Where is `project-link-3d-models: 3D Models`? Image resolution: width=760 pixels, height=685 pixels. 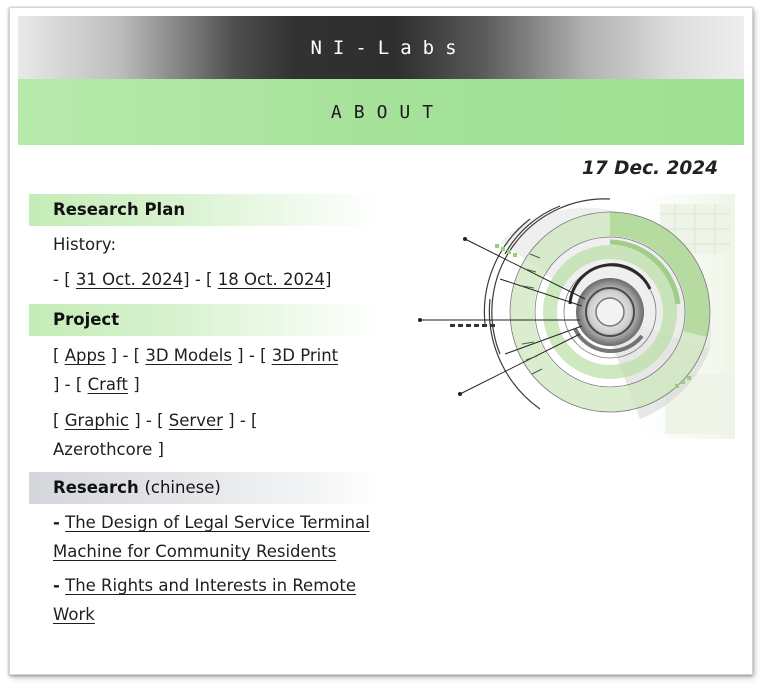
project-link-3d-models: 3D Models is located at coordinates (188, 355).